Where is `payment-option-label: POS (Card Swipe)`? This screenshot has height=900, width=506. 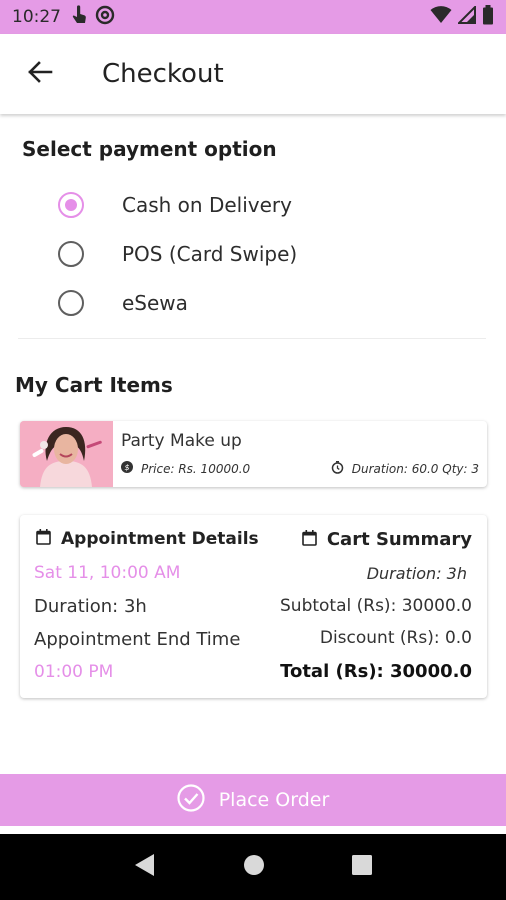
payment-option-label: POS (Card Swipe) is located at coordinates (210, 254).